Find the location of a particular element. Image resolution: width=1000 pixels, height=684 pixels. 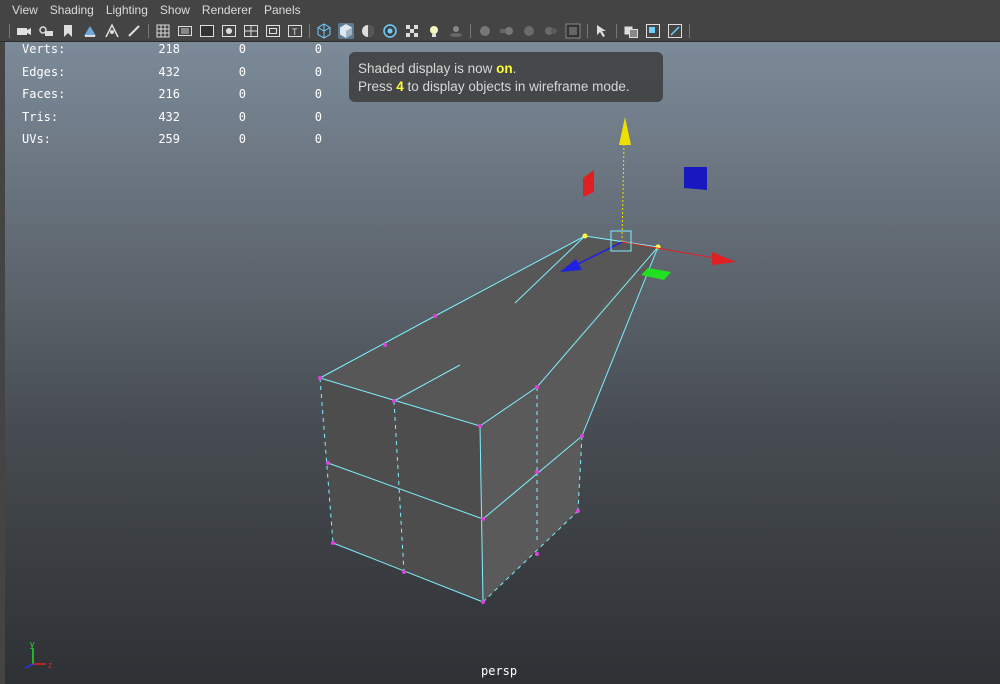

light-icon is located at coordinates (434, 31).